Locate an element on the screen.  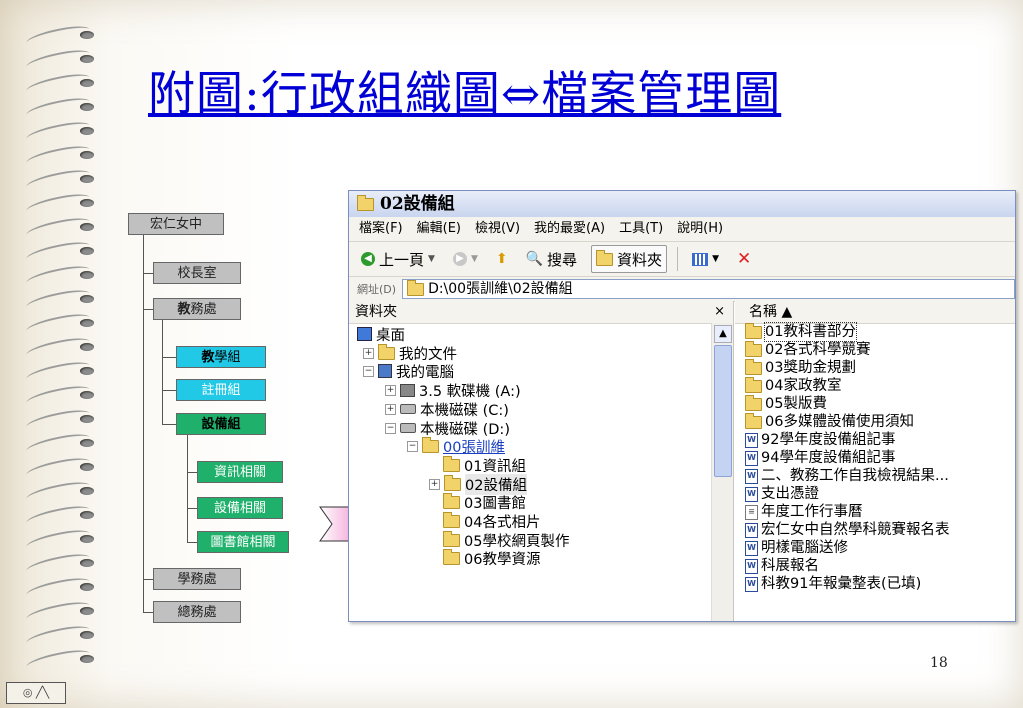
up-folder-button: ⬆ is located at coordinates (502, 259).